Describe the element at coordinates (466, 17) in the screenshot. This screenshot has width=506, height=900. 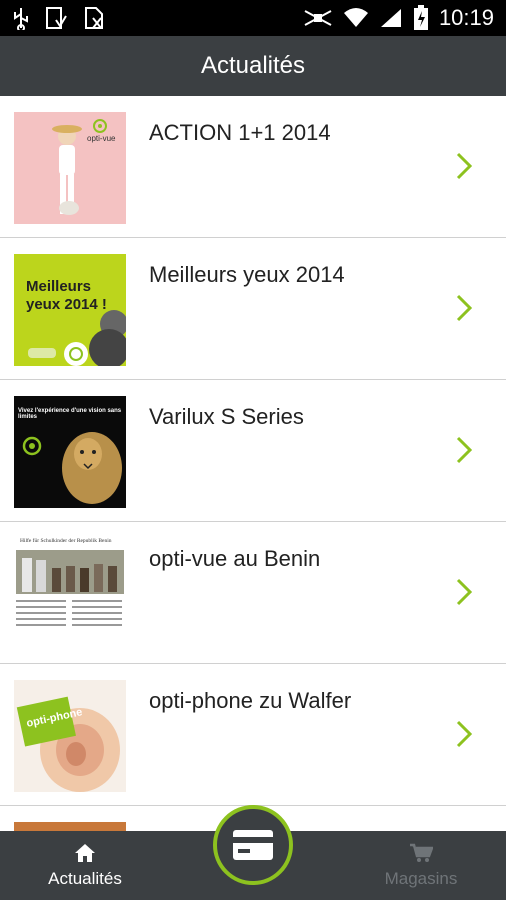
I see `clock: 10:19` at that location.